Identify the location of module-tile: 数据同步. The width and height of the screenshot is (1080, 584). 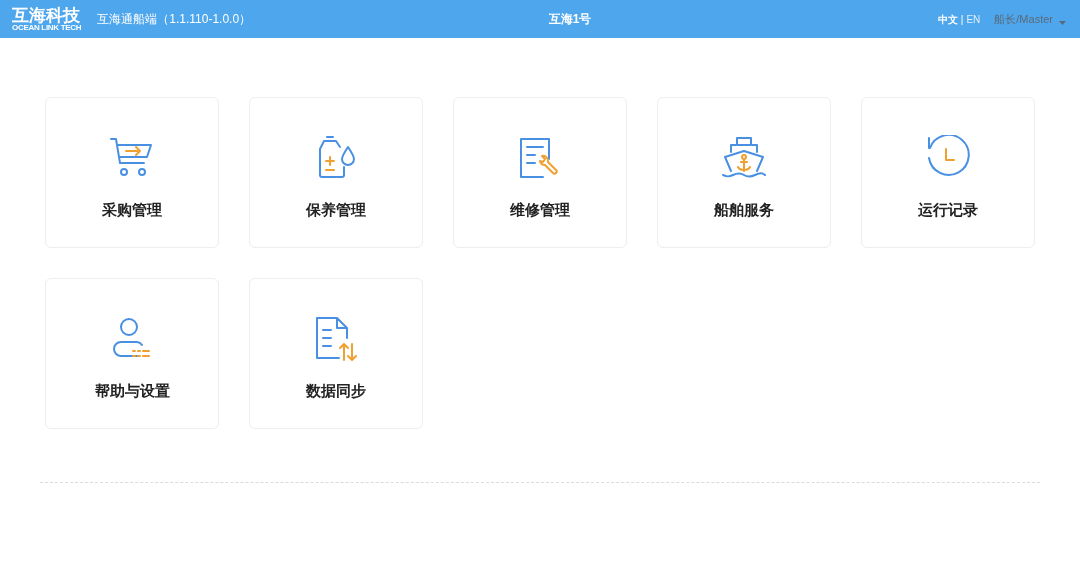
(336, 353).